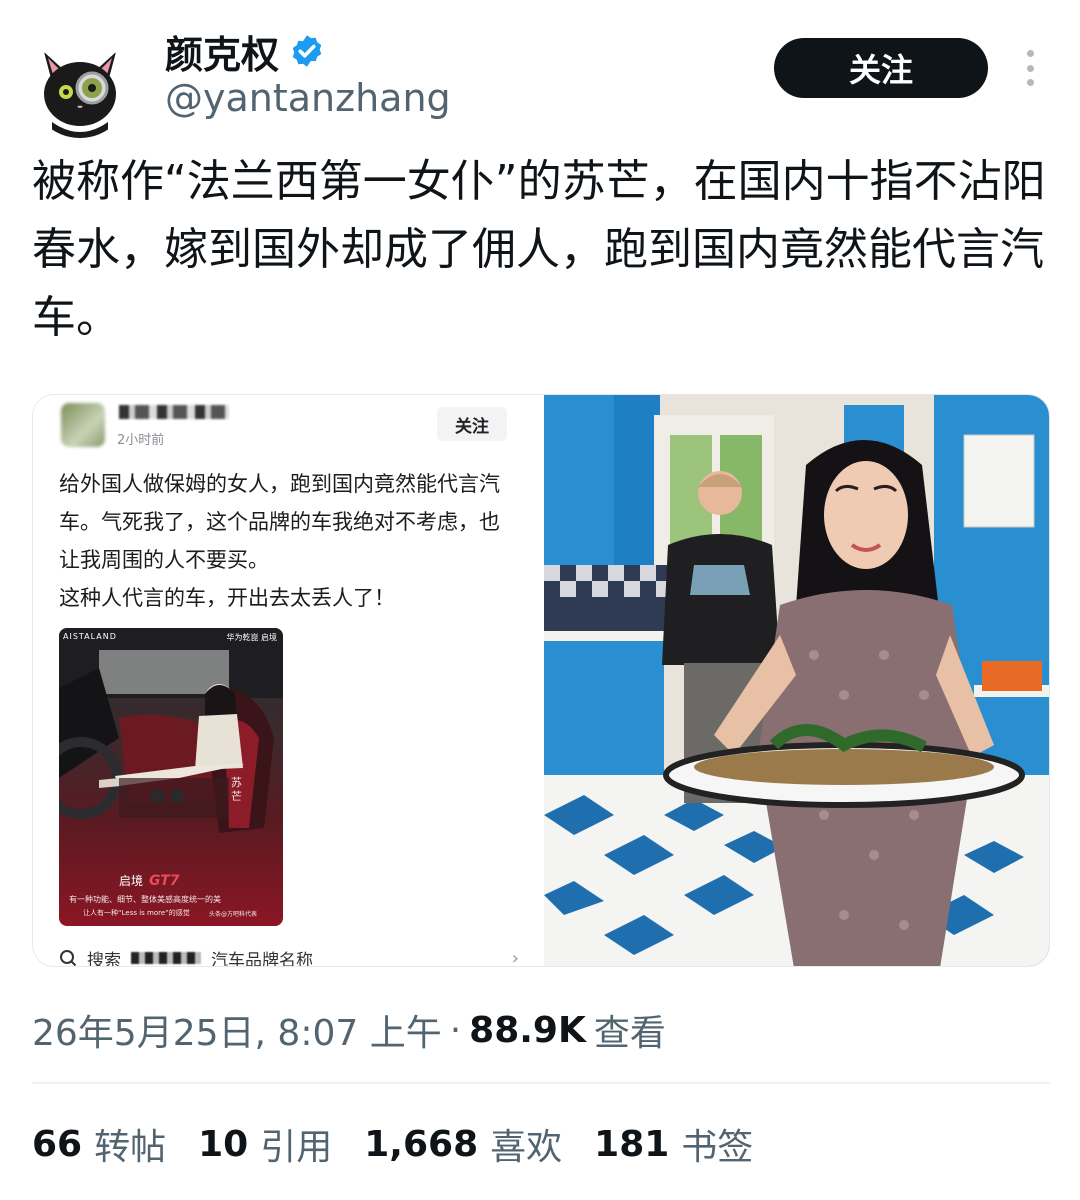  What do you see at coordinates (527, 1030) in the screenshot?
I see `views-count: 88.9K` at bounding box center [527, 1030].